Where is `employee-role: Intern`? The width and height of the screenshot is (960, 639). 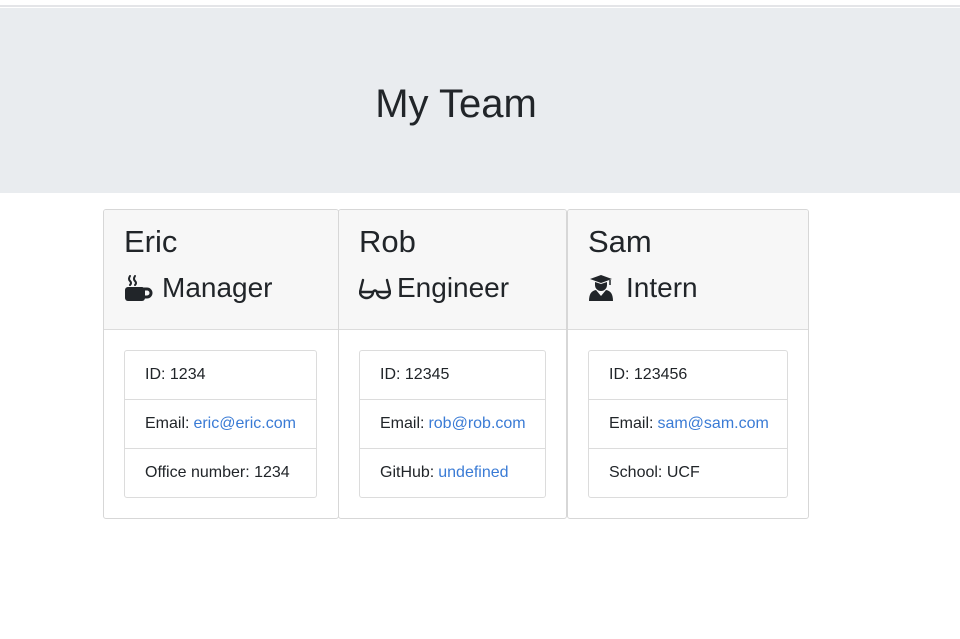 employee-role: Intern is located at coordinates (643, 288).